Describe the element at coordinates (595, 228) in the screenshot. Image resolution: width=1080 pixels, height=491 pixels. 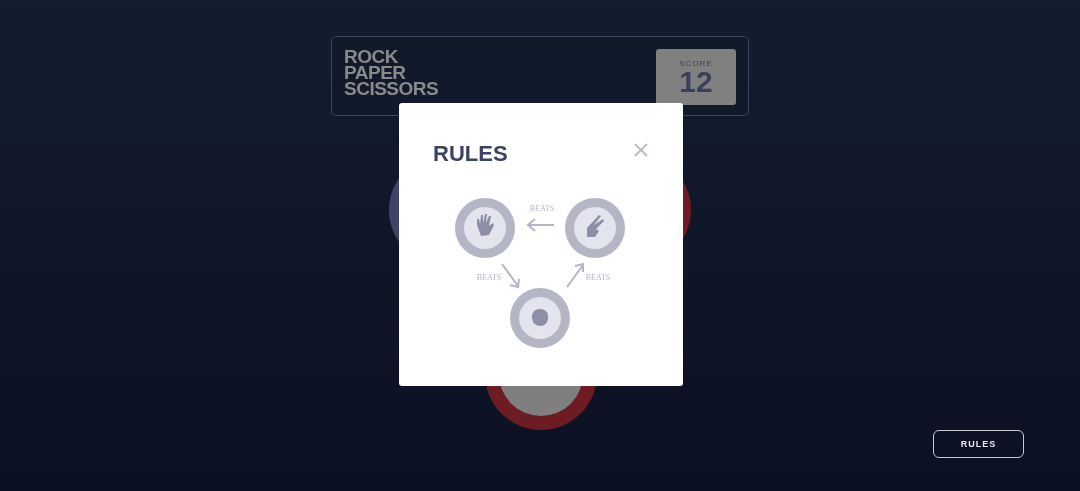
I see `scissors-token` at that location.